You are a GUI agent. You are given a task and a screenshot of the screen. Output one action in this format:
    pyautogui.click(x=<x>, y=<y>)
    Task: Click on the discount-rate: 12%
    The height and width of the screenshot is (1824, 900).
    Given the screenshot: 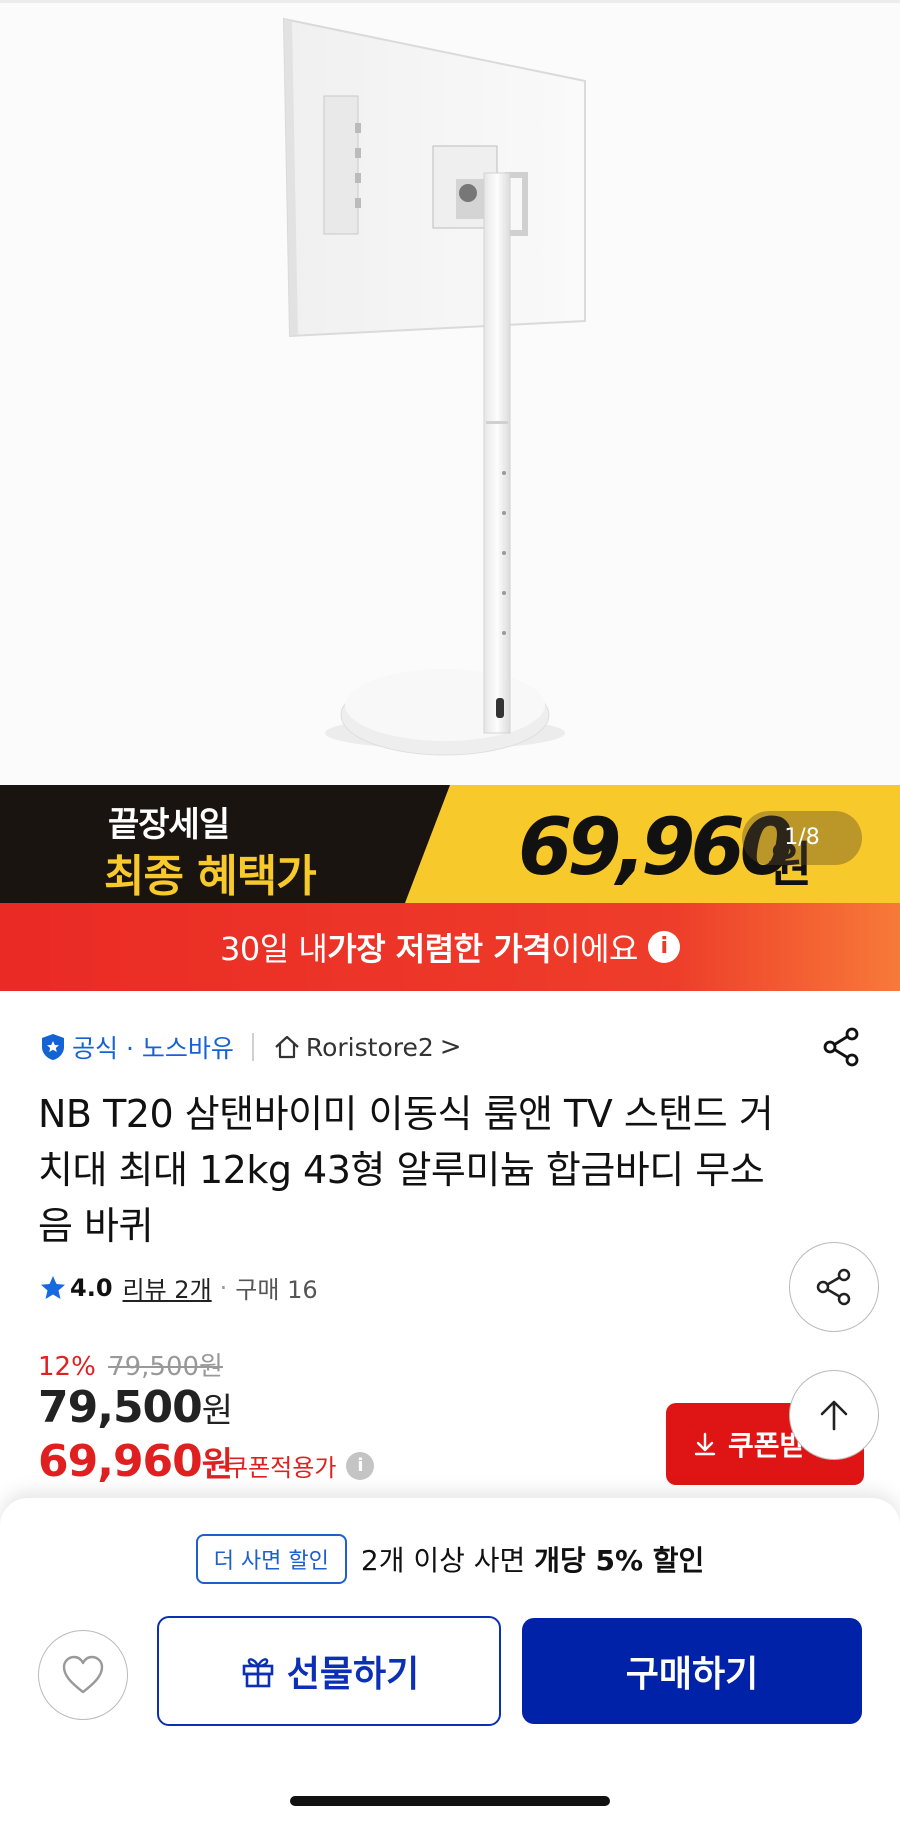 What is the action you would take?
    pyautogui.click(x=67, y=1367)
    